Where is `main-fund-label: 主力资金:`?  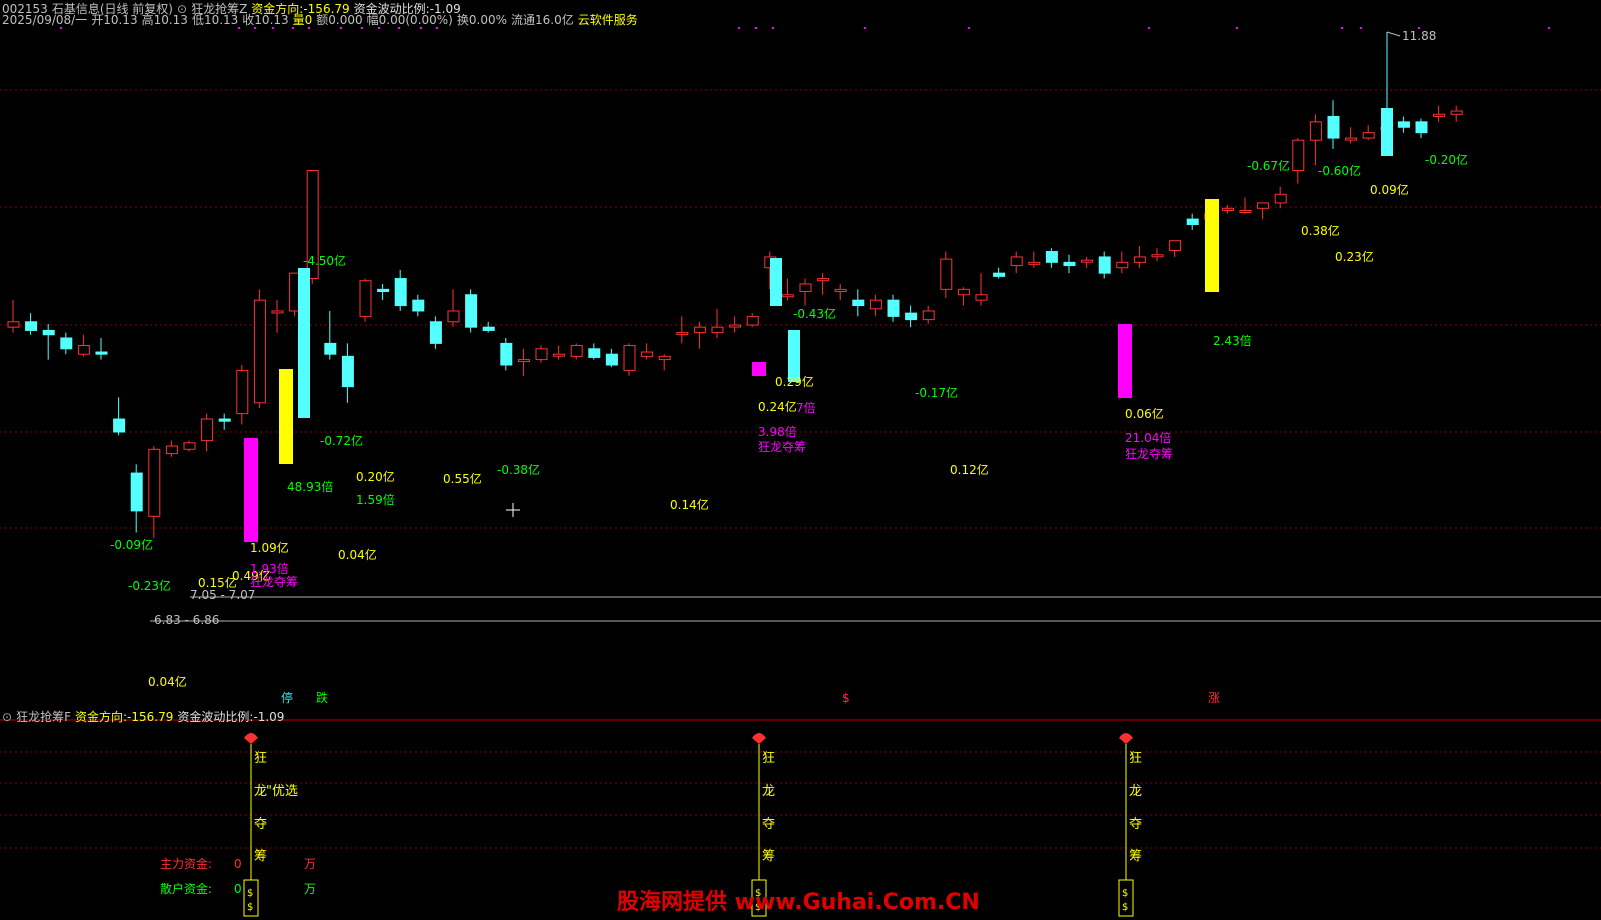 main-fund-label: 主力资金: is located at coordinates (186, 863).